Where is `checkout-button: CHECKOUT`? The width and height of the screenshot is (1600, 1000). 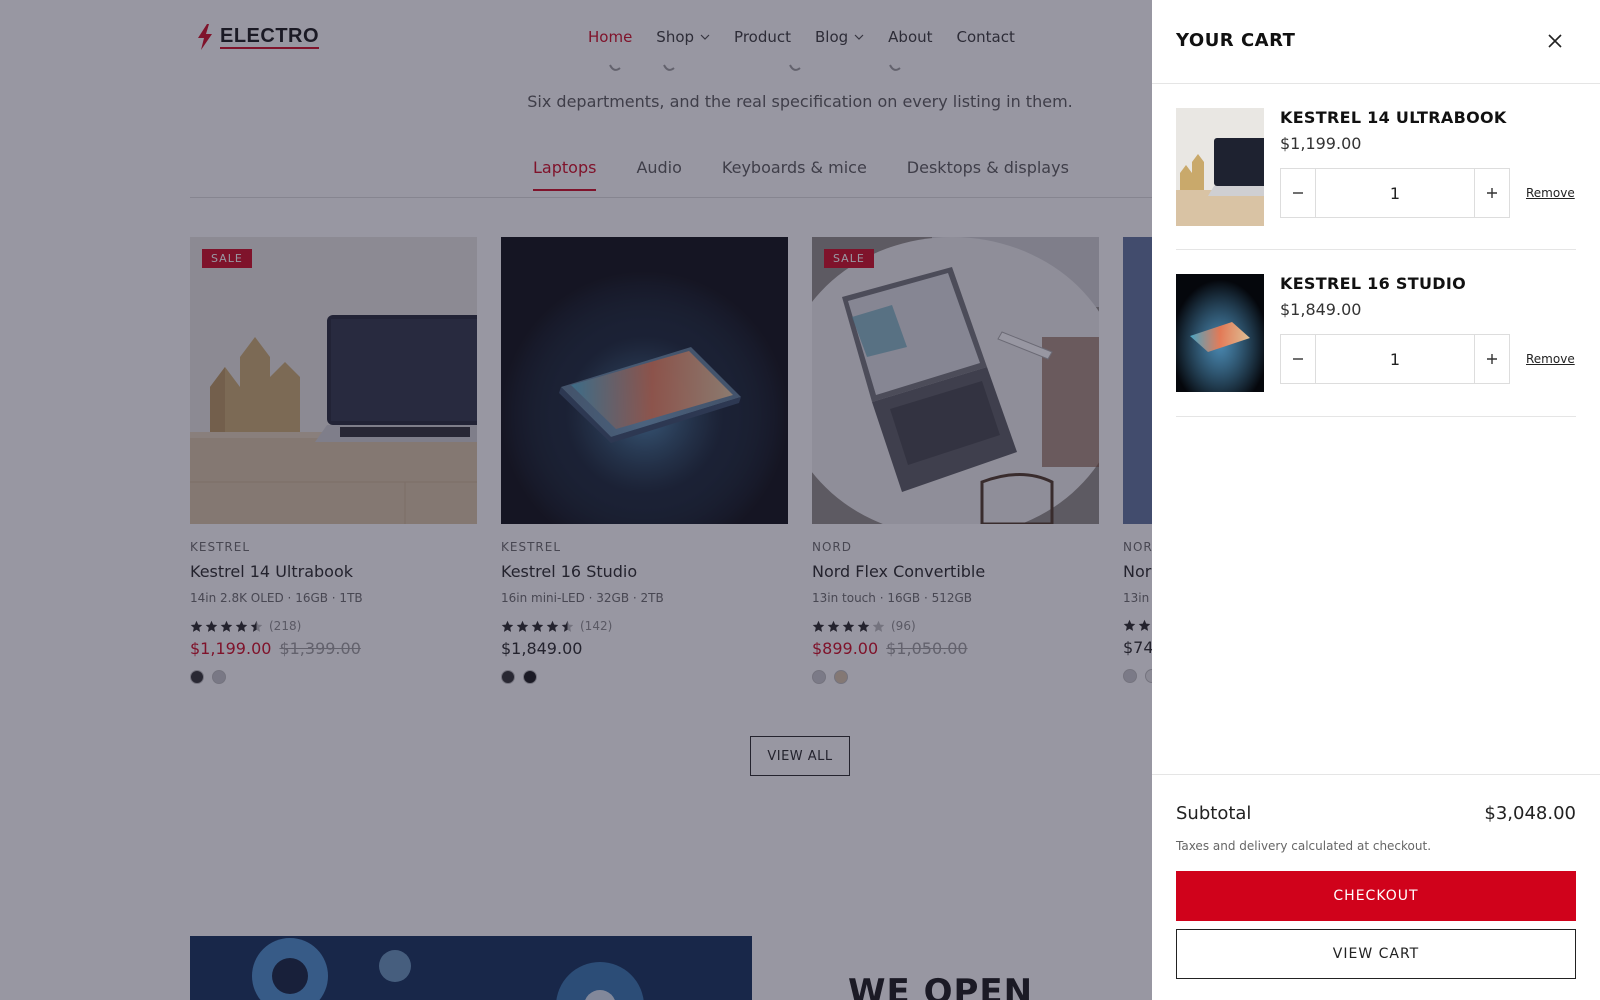
checkout-button: CHECKOUT is located at coordinates (1376, 896).